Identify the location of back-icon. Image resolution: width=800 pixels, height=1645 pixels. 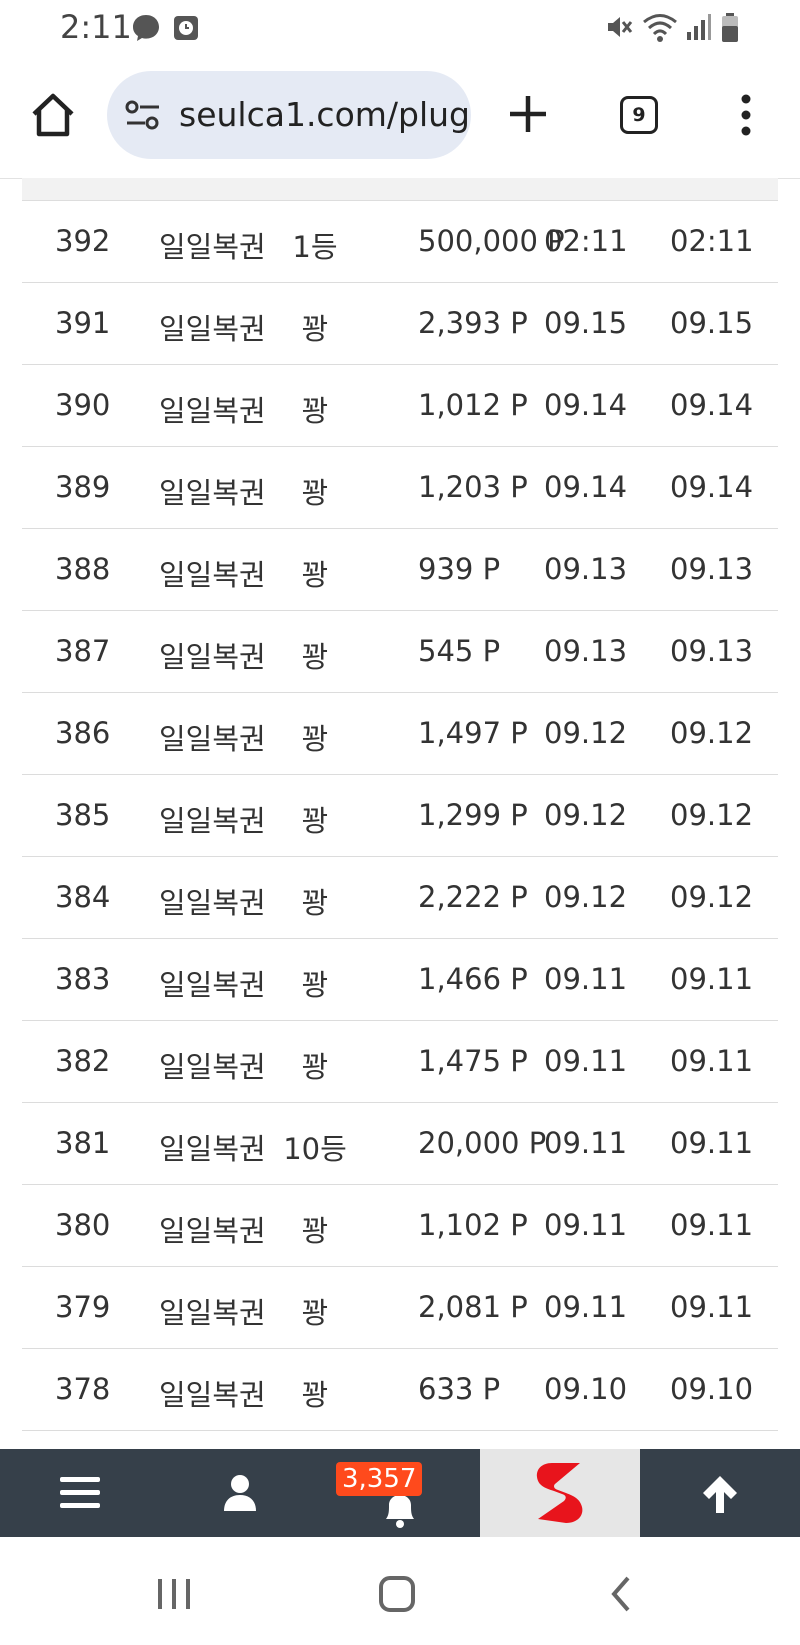
(621, 1594).